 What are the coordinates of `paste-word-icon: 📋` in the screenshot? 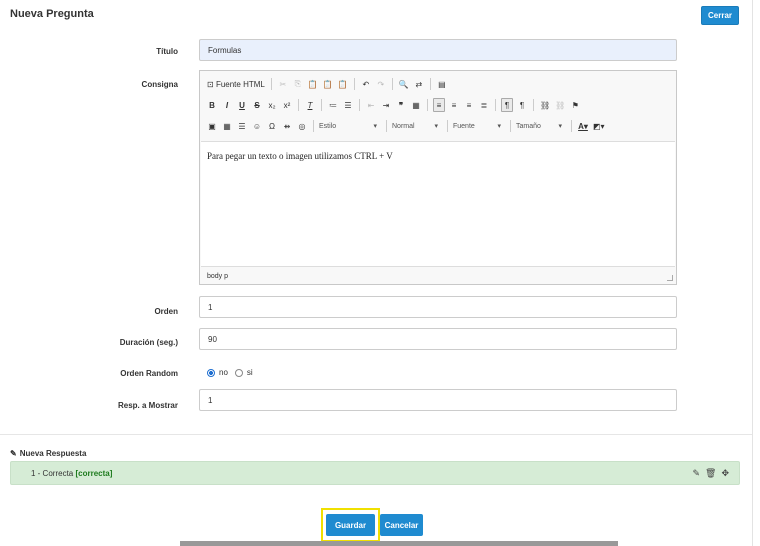 It's located at (343, 84).